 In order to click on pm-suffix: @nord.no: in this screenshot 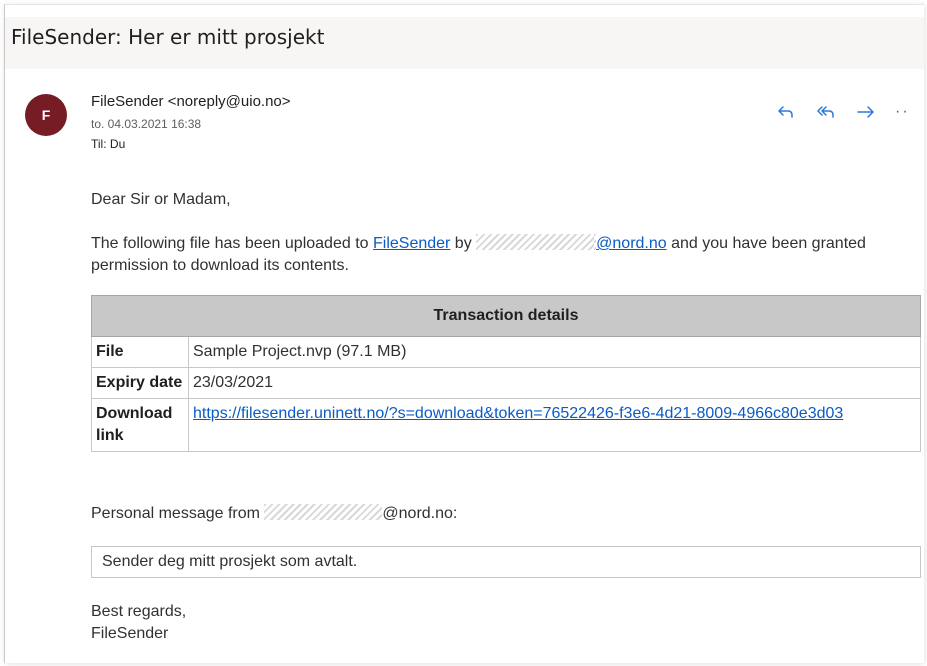, I will do `click(420, 513)`.